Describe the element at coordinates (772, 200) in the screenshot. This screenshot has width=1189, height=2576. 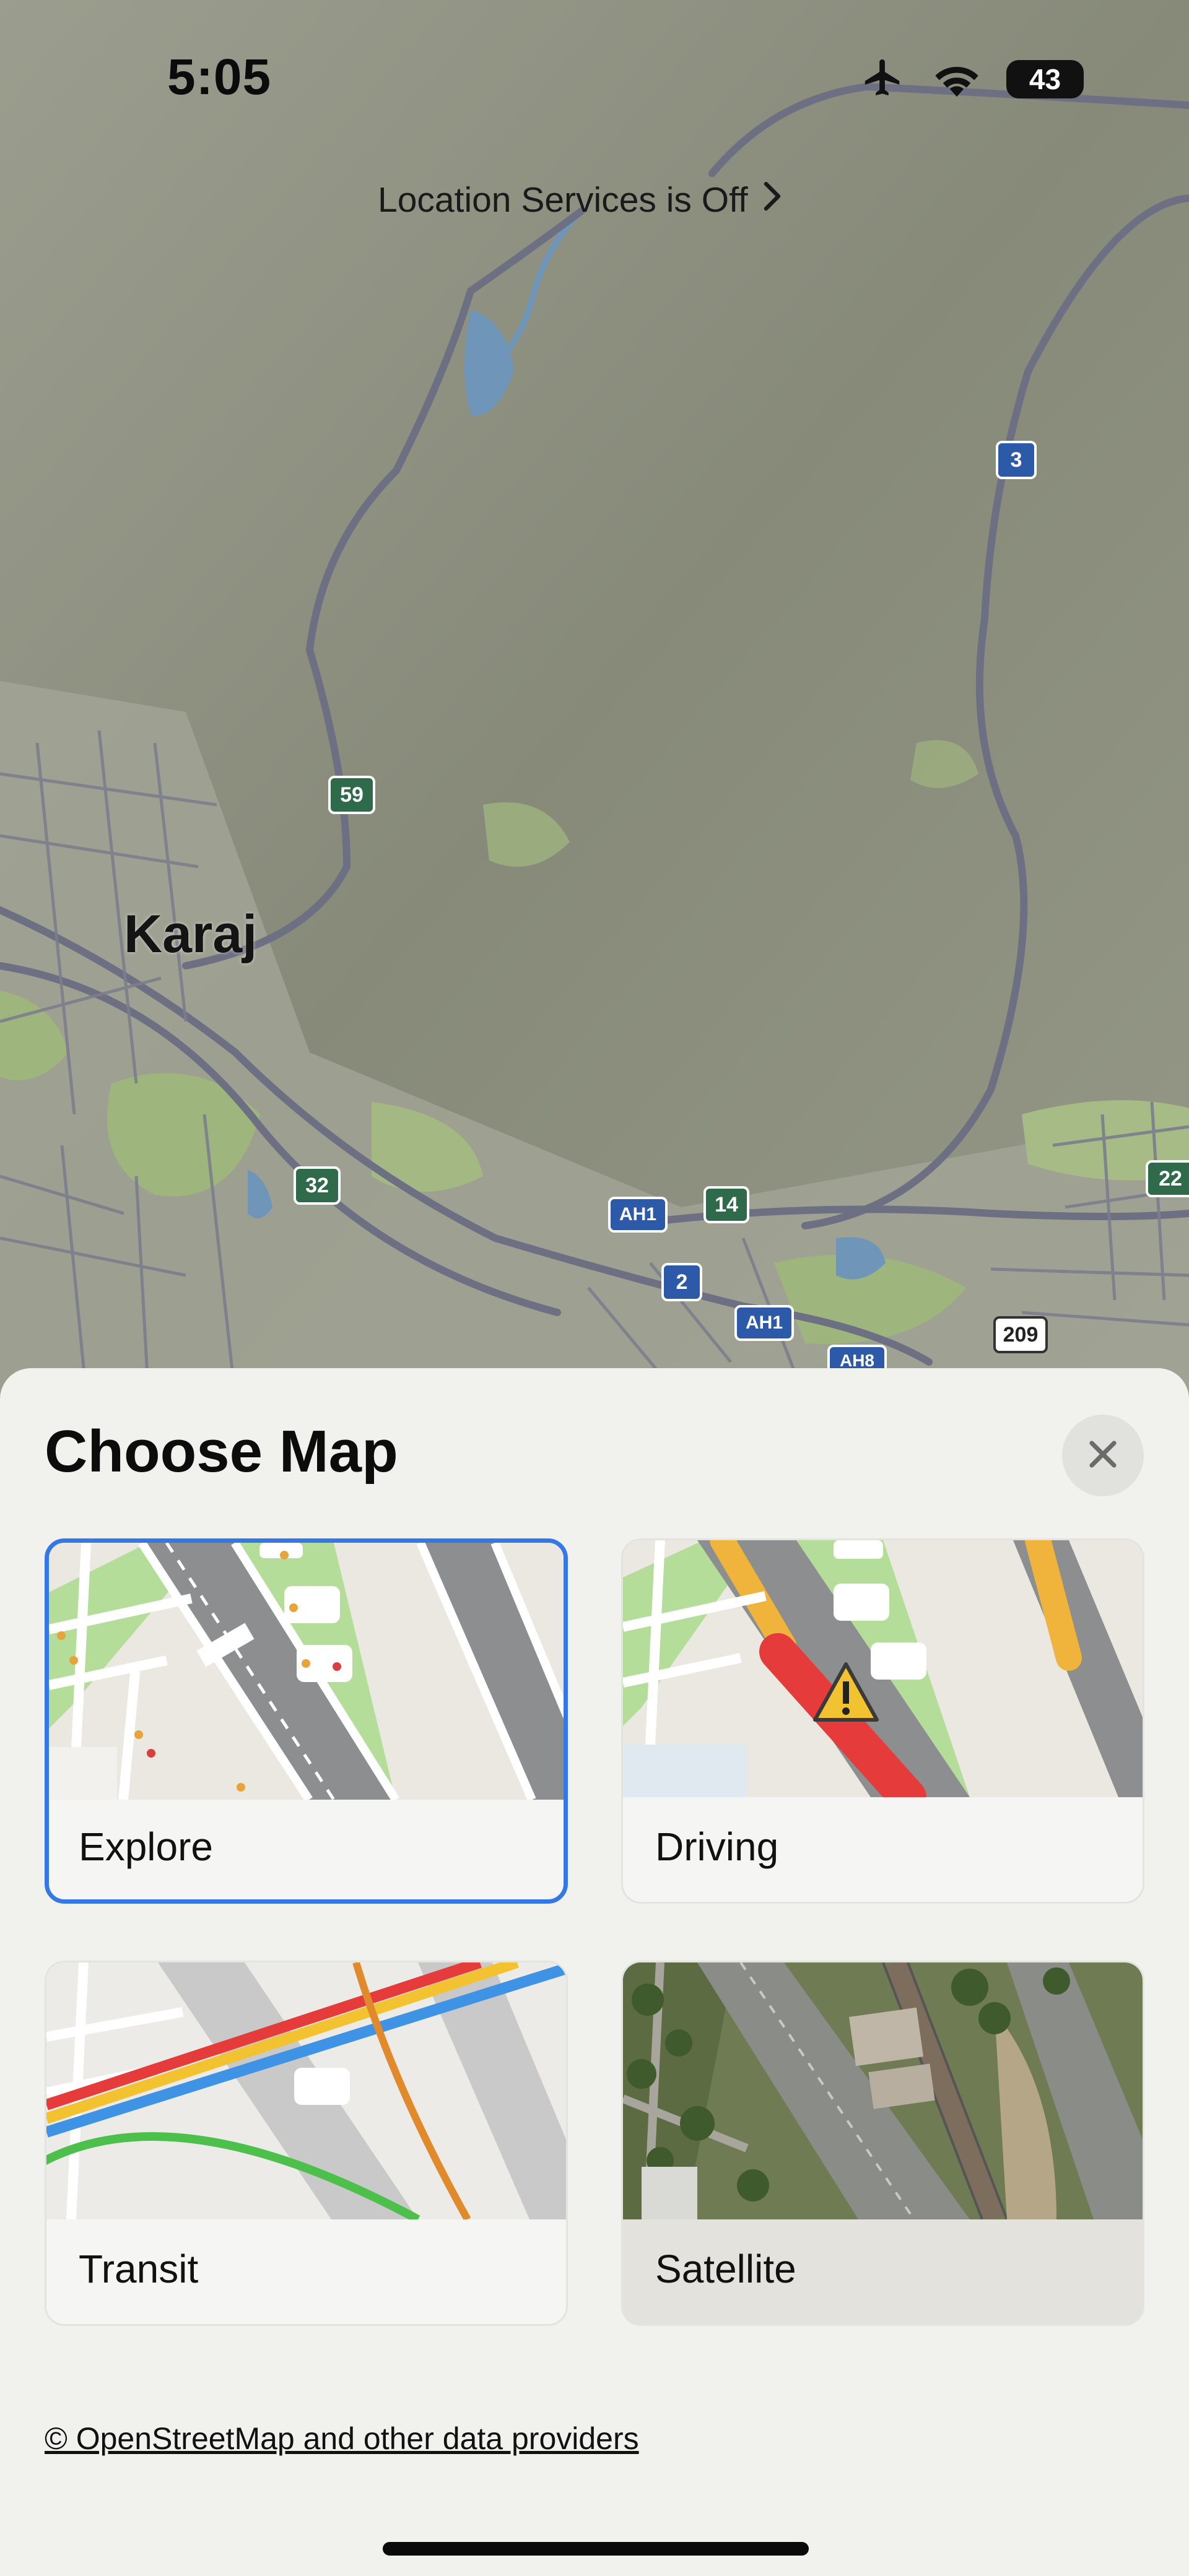
I see `chevron-right-icon` at that location.